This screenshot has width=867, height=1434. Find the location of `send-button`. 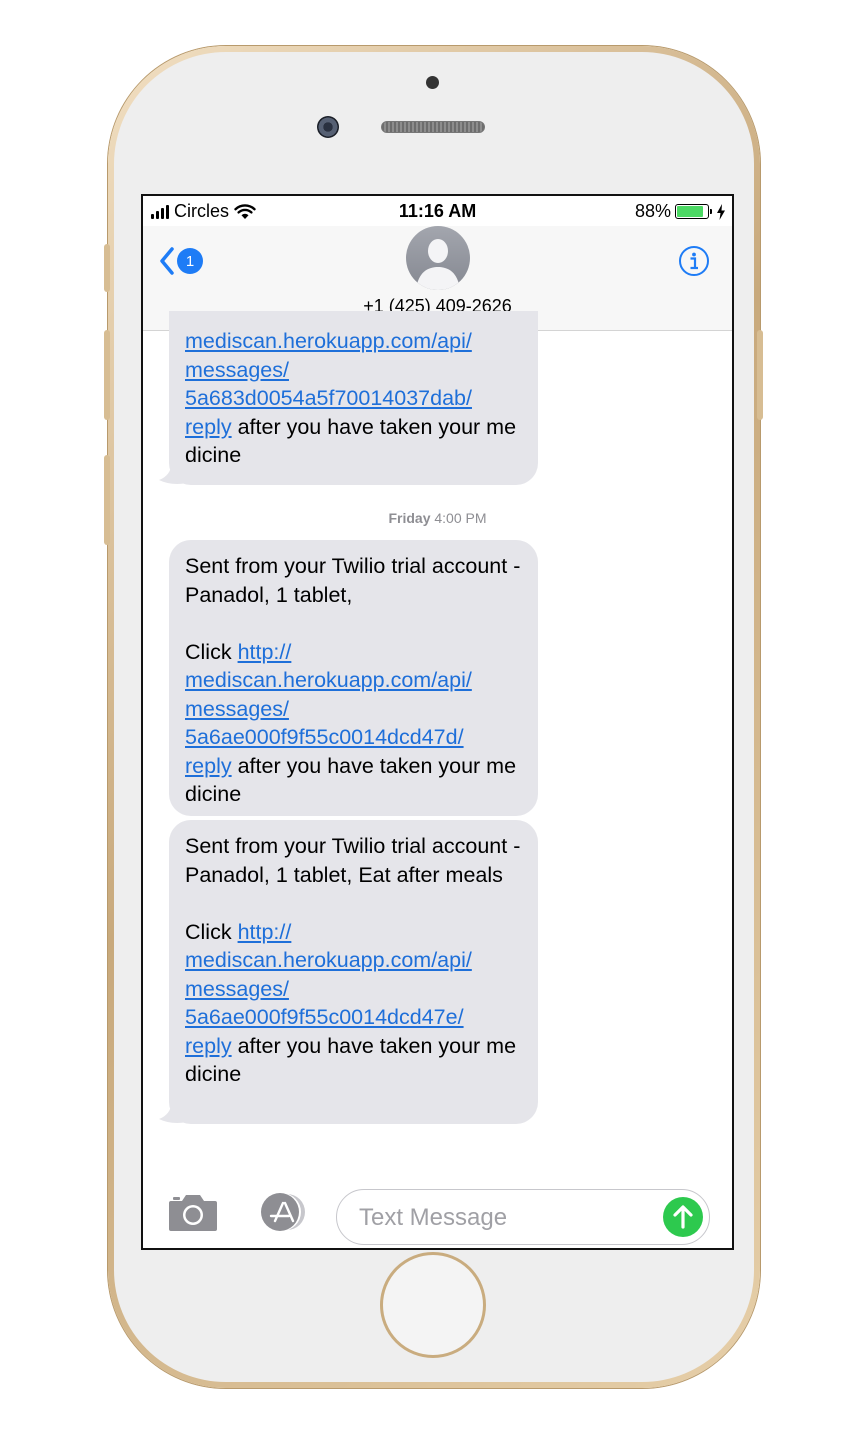

send-button is located at coordinates (683, 1217).